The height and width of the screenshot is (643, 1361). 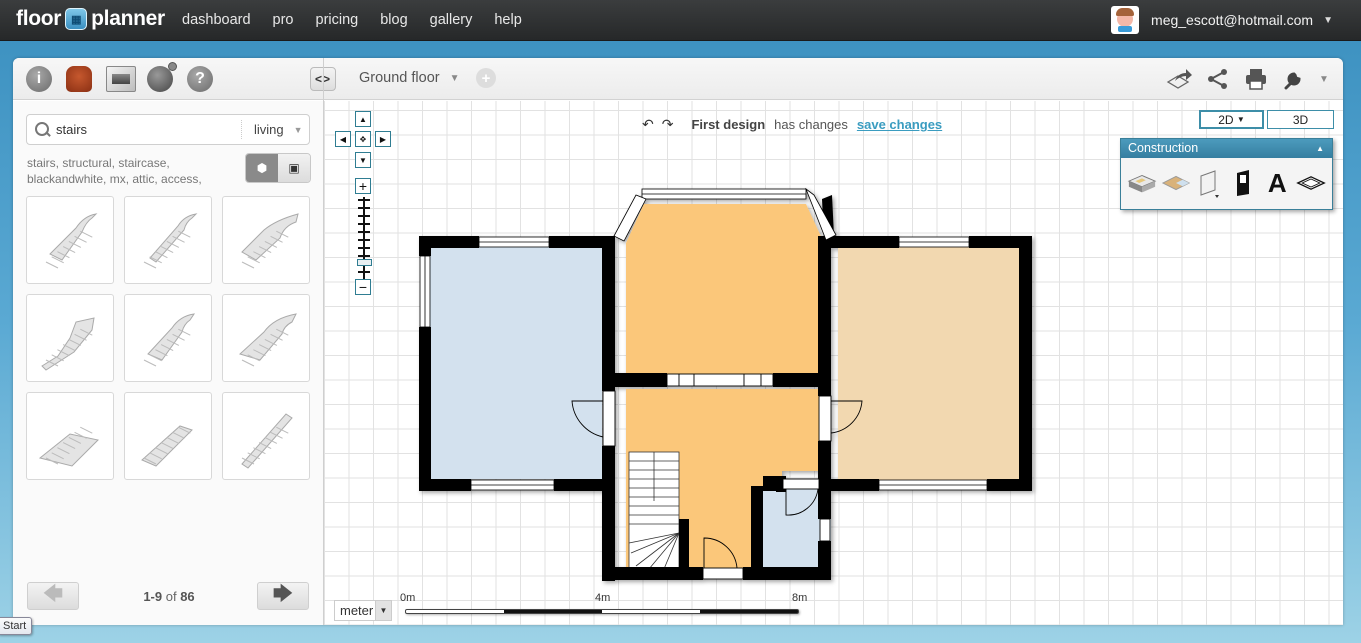 What do you see at coordinates (337, 20) in the screenshot?
I see `nav-pricing: pricing` at bounding box center [337, 20].